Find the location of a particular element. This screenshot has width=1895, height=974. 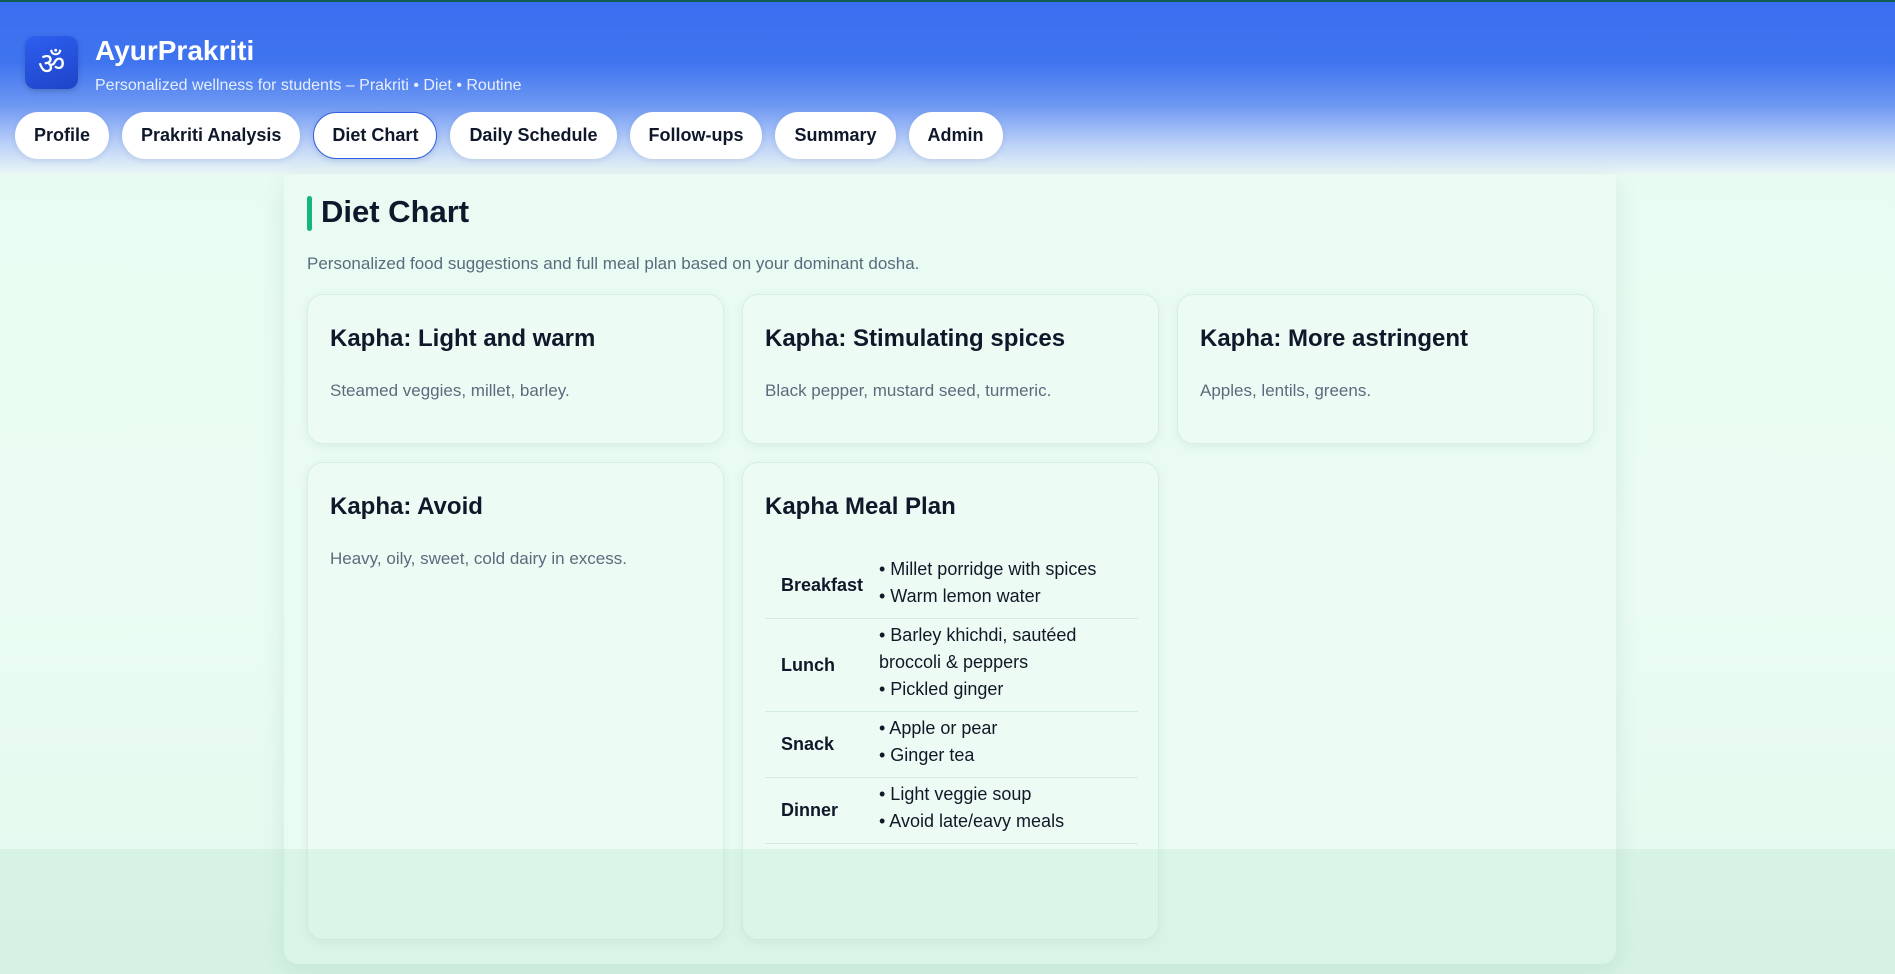

tab-diet-chart: Diet Chart is located at coordinates (375, 135).